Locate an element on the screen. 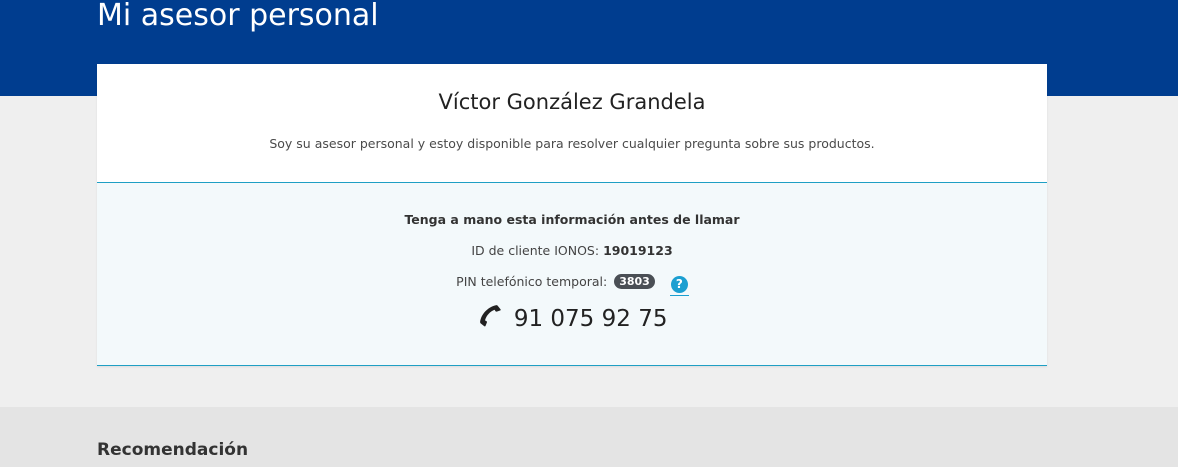 This screenshot has height=467, width=1178. advisor-name: Víctor González Grandela is located at coordinates (572, 102).